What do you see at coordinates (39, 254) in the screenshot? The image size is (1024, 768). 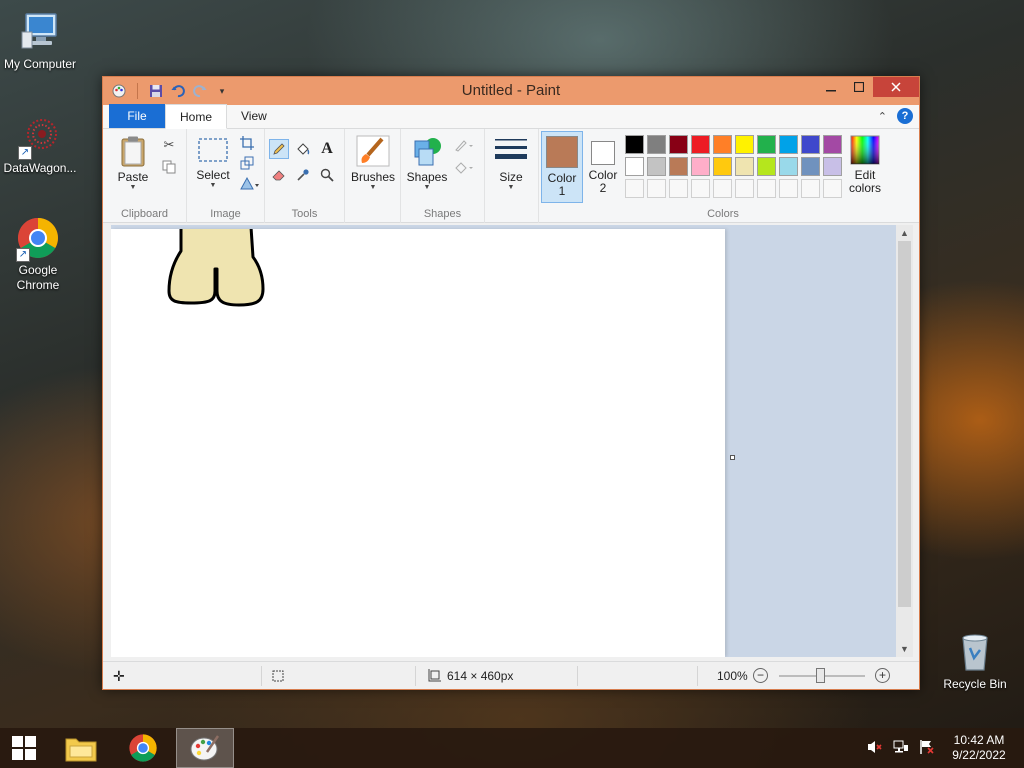 I see `desktop-icon-google-chrome: ↗ Google Chrome` at bounding box center [39, 254].